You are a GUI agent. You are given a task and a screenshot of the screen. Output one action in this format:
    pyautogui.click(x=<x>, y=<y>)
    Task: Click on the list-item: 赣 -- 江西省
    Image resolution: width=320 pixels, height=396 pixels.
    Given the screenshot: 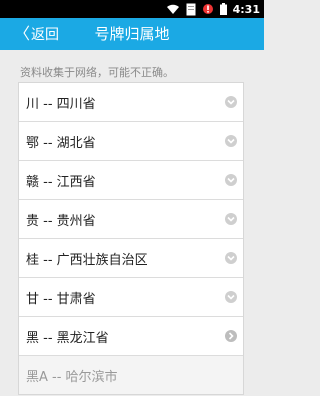 What is the action you would take?
    pyautogui.click(x=131, y=180)
    